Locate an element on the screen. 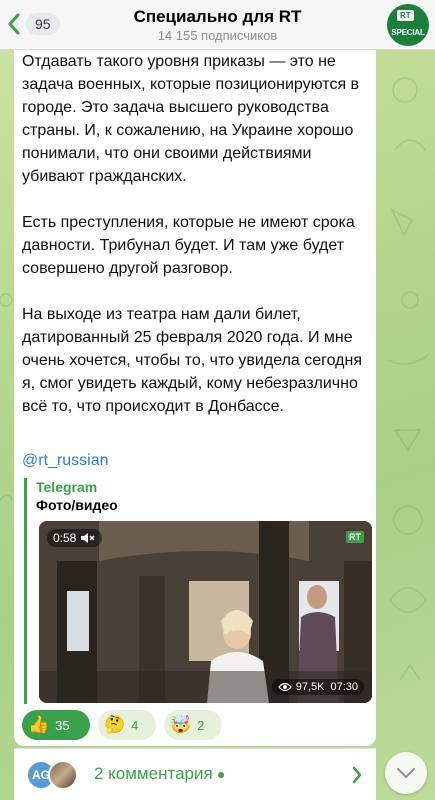  channel-title: Специально для RT is located at coordinates (217, 16).